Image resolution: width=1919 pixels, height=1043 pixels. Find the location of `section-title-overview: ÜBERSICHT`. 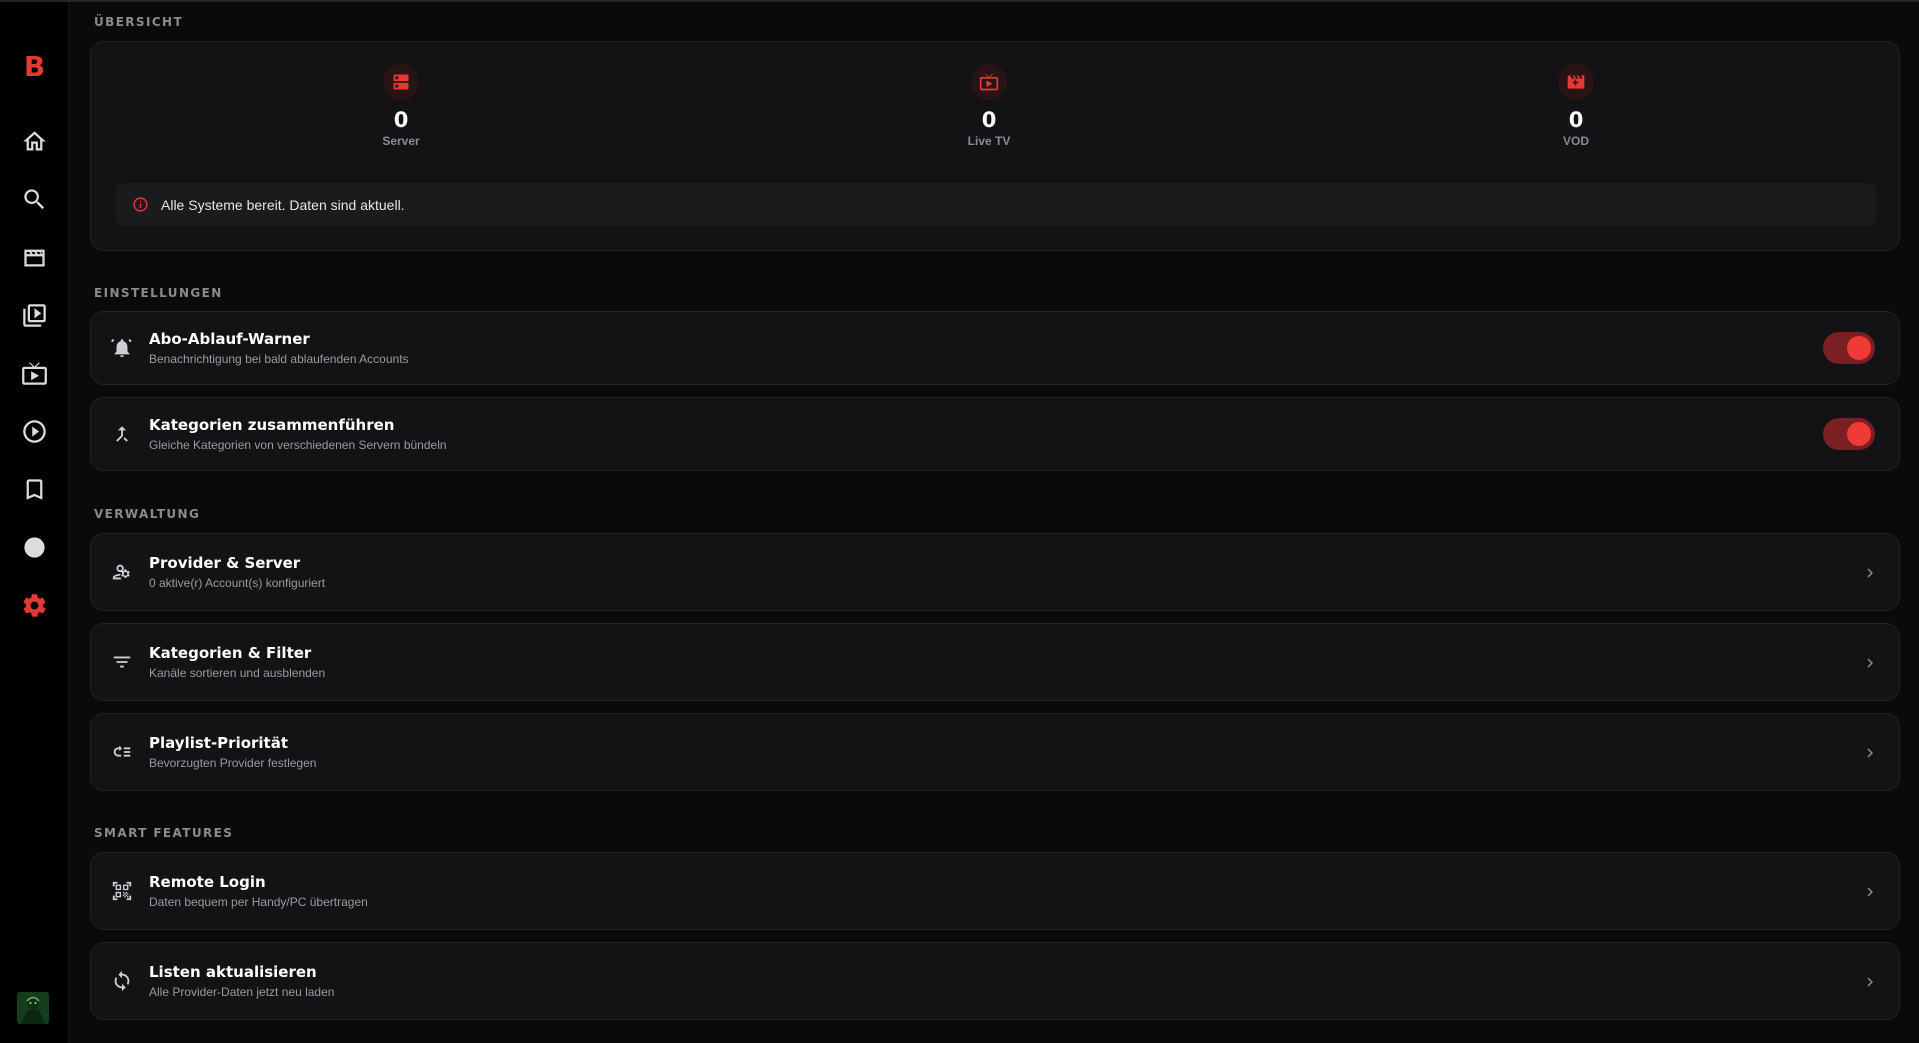

section-title-overview: ÜBERSICHT is located at coordinates (139, 22).